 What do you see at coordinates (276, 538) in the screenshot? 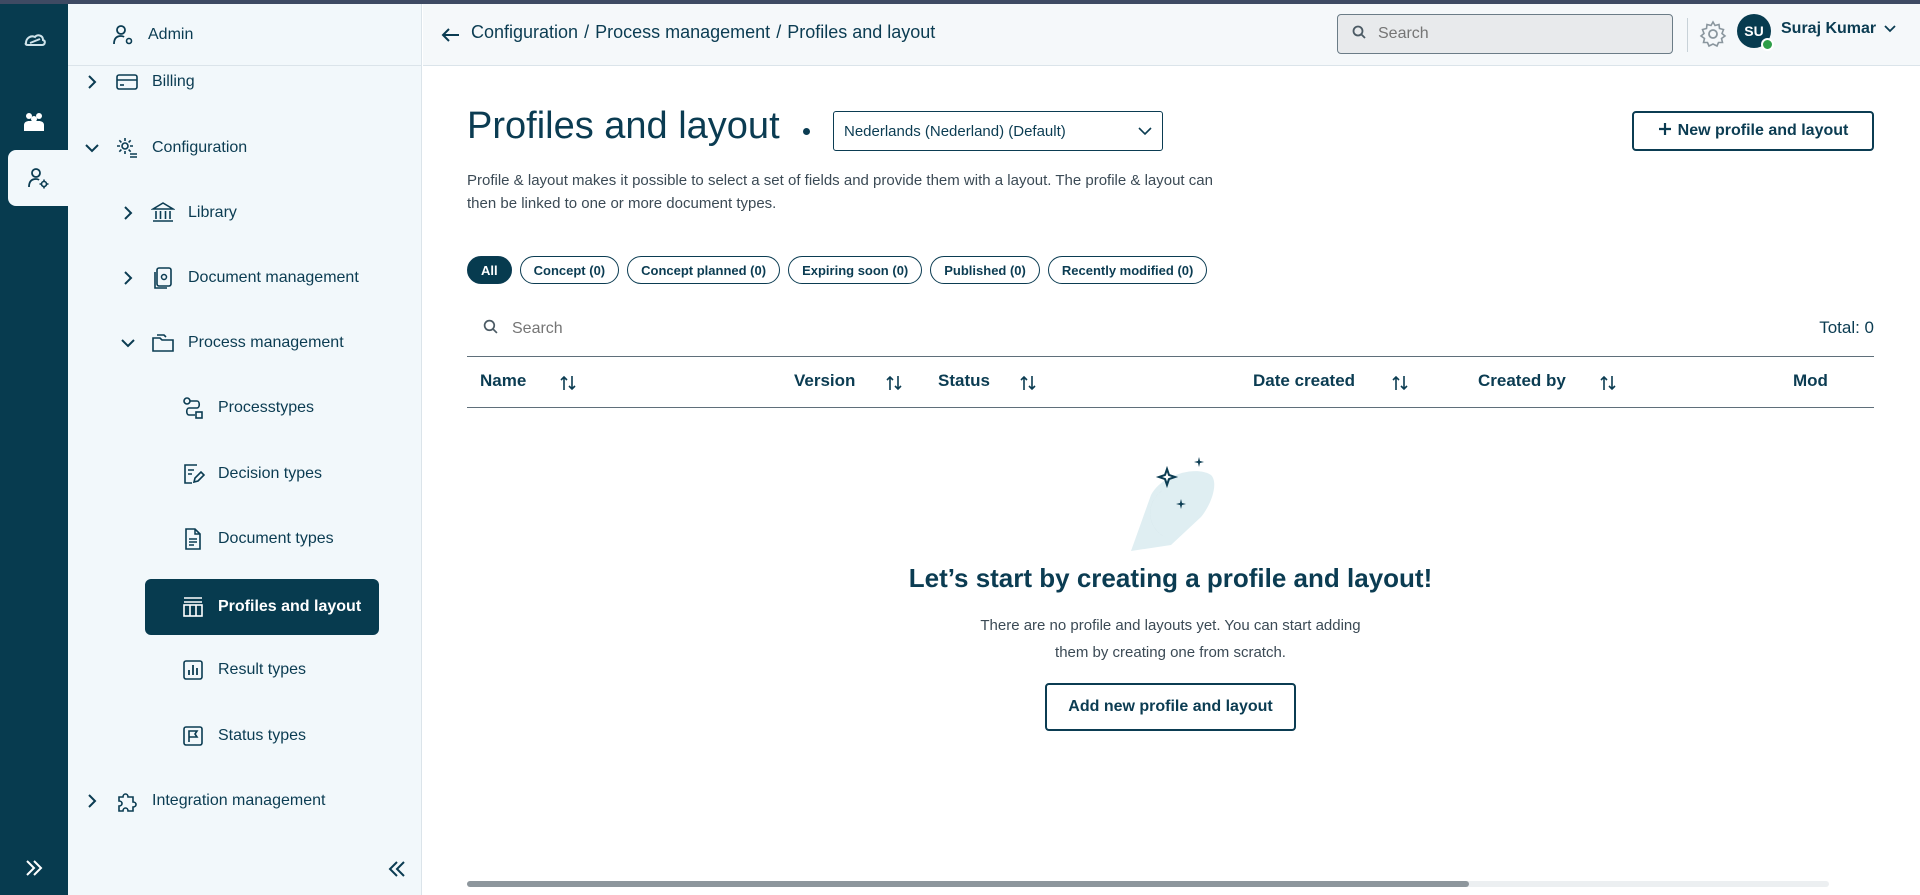
I see `sidebar-item-label: Document types` at bounding box center [276, 538].